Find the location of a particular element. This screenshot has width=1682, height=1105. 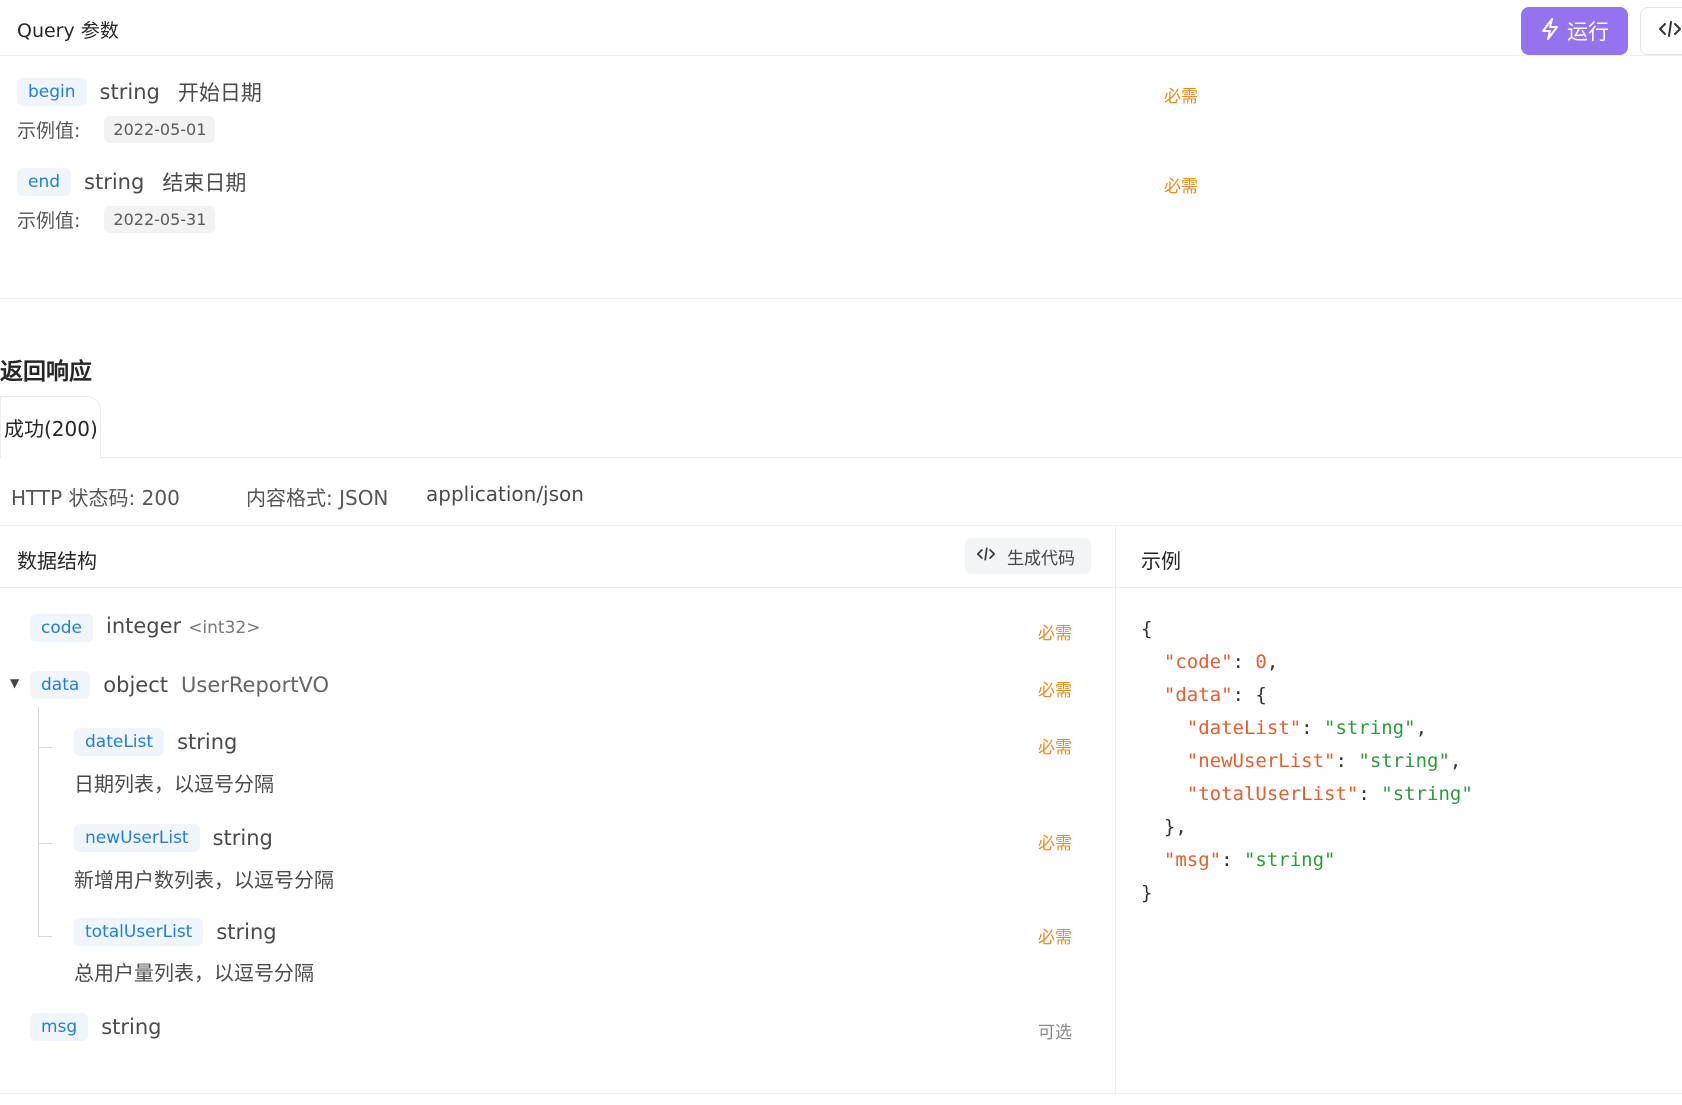

schema-panel-title: 数据结构 is located at coordinates (57, 561).